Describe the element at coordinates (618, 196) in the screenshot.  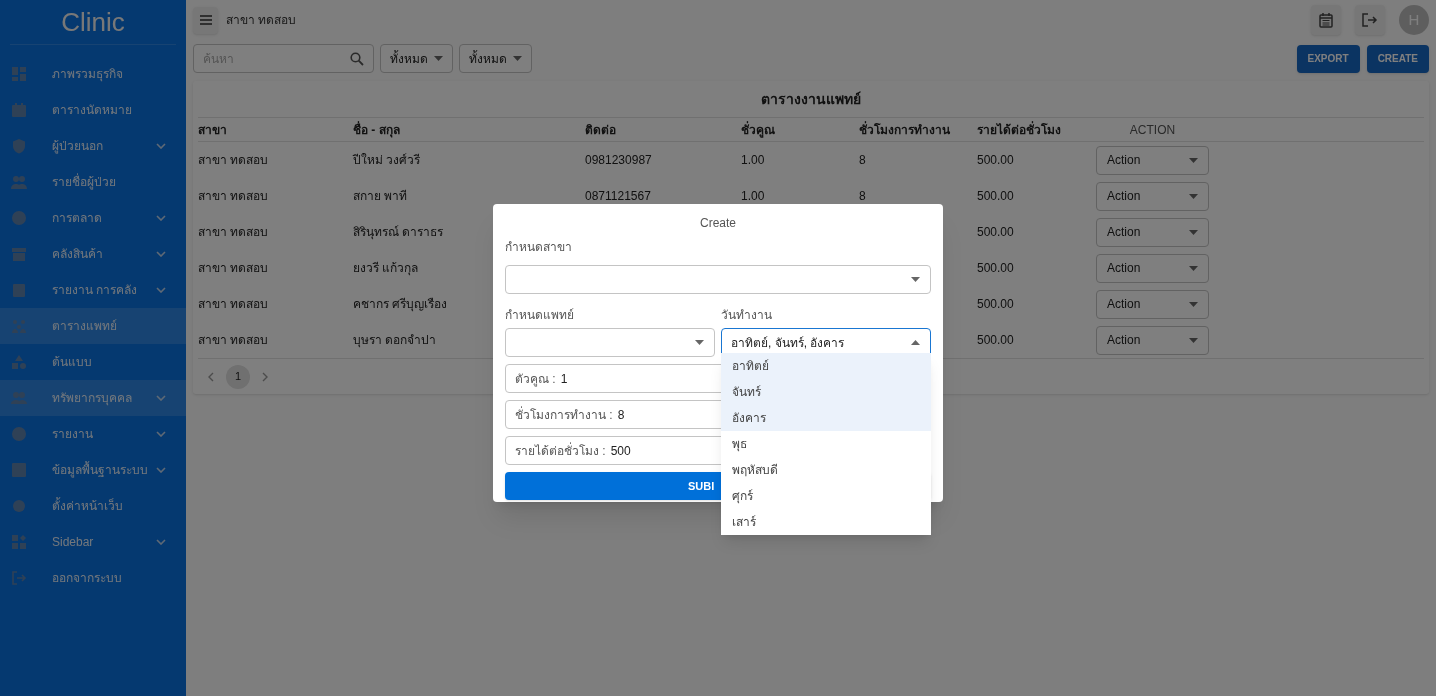
I see `table-cell: 0871121567` at that location.